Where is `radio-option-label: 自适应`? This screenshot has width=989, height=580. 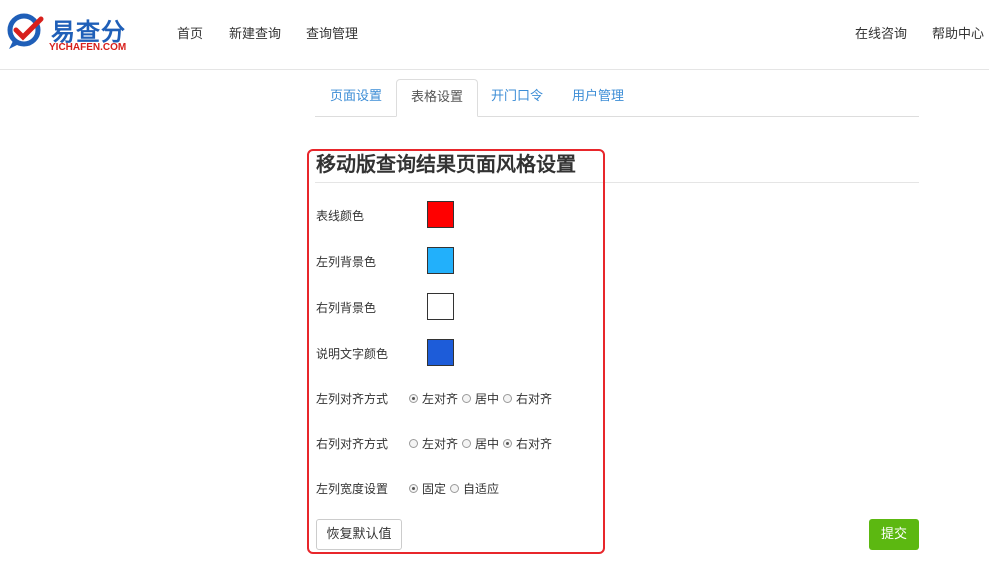
radio-option-label: 自适应 is located at coordinates (481, 489).